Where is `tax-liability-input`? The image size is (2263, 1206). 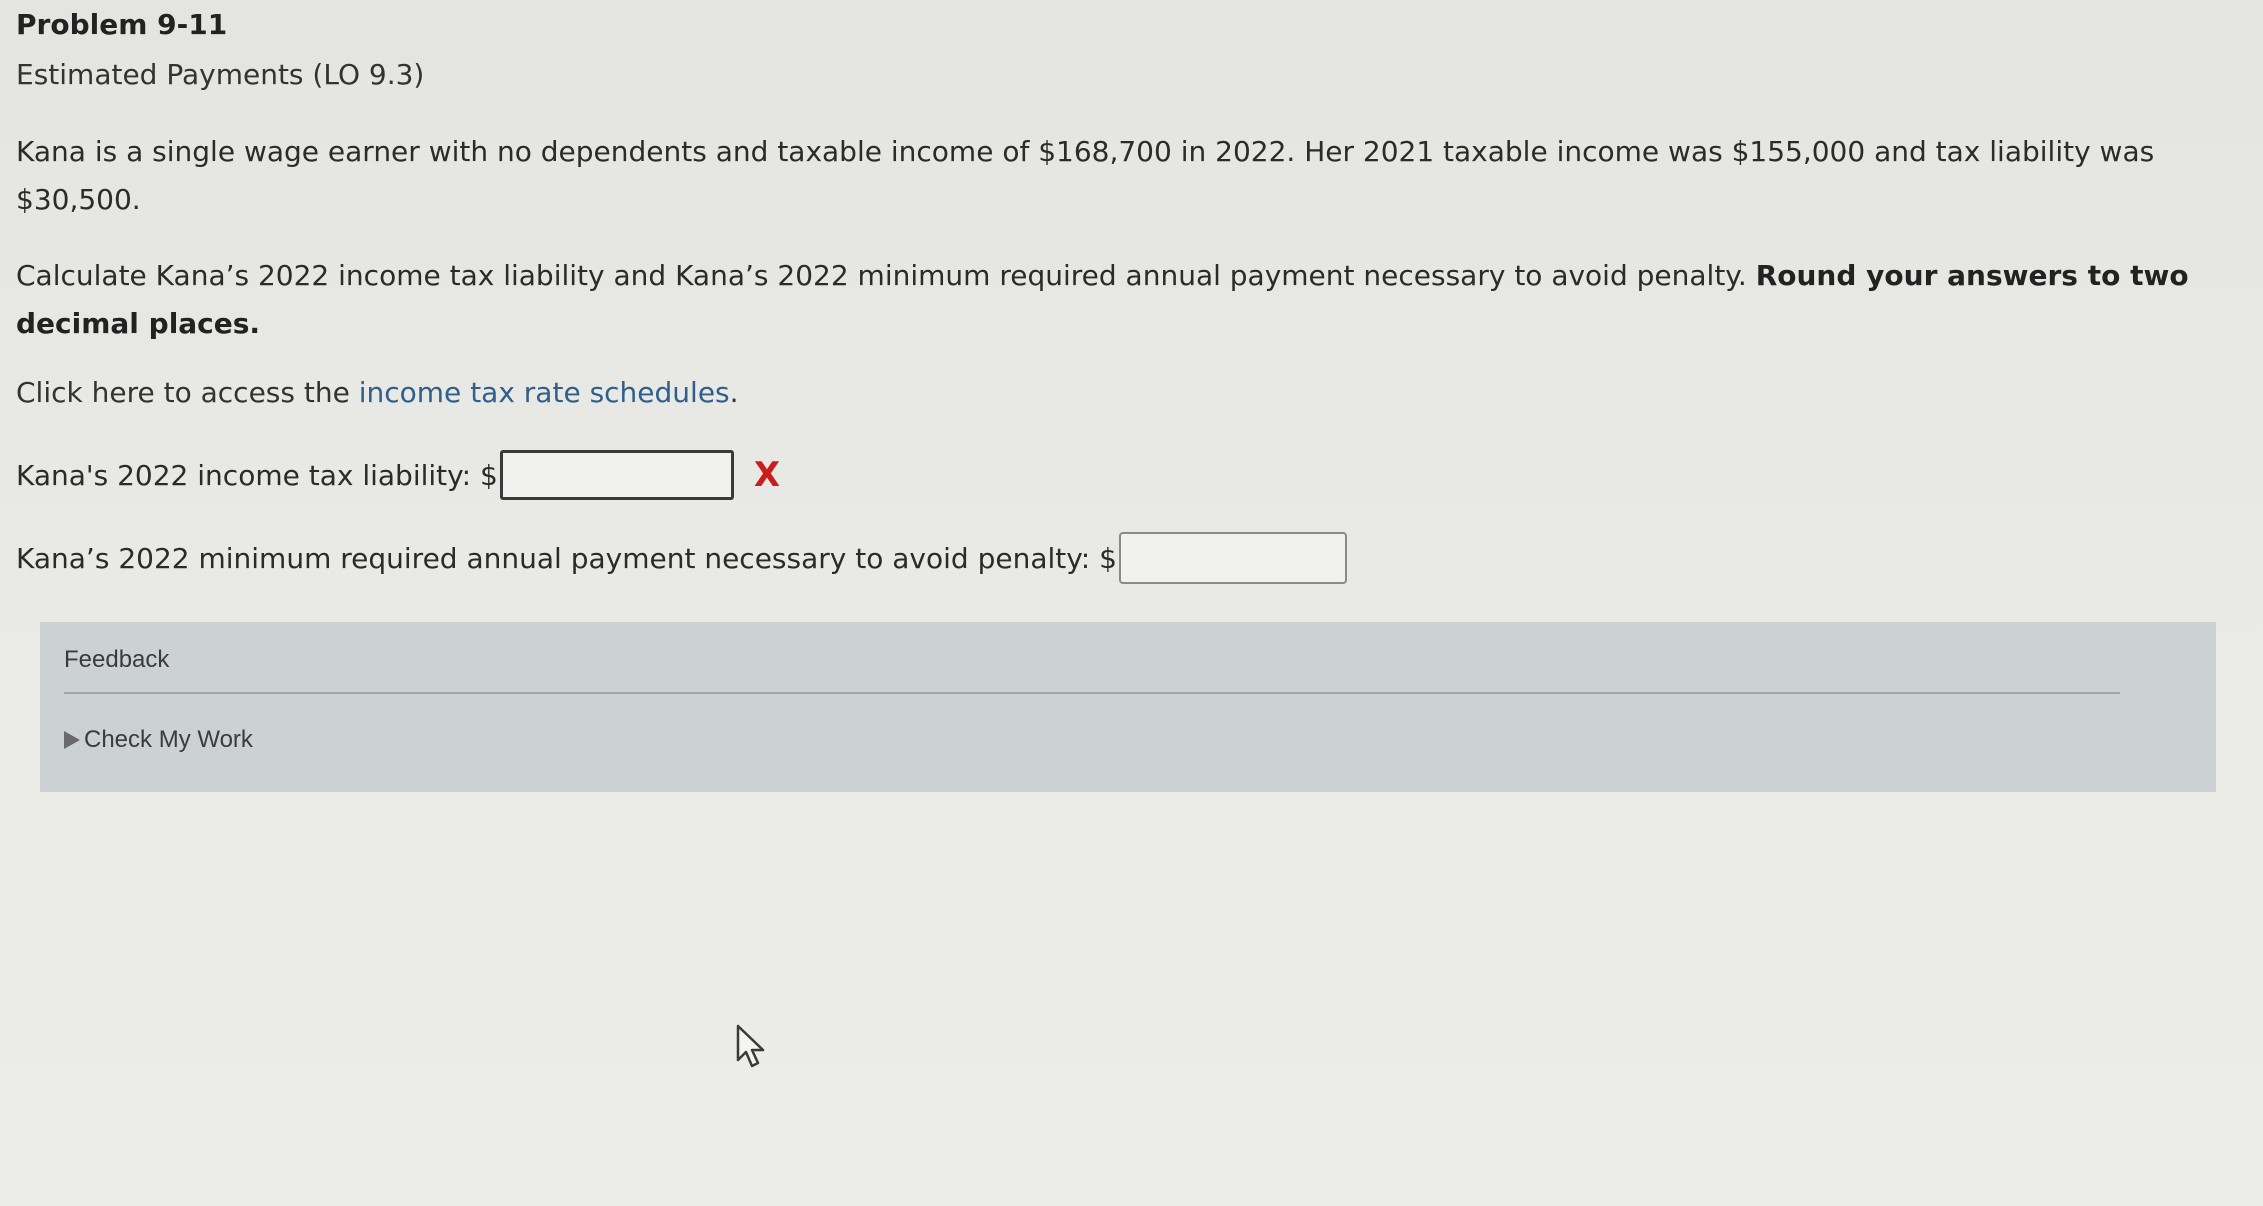 tax-liability-input is located at coordinates (616, 475).